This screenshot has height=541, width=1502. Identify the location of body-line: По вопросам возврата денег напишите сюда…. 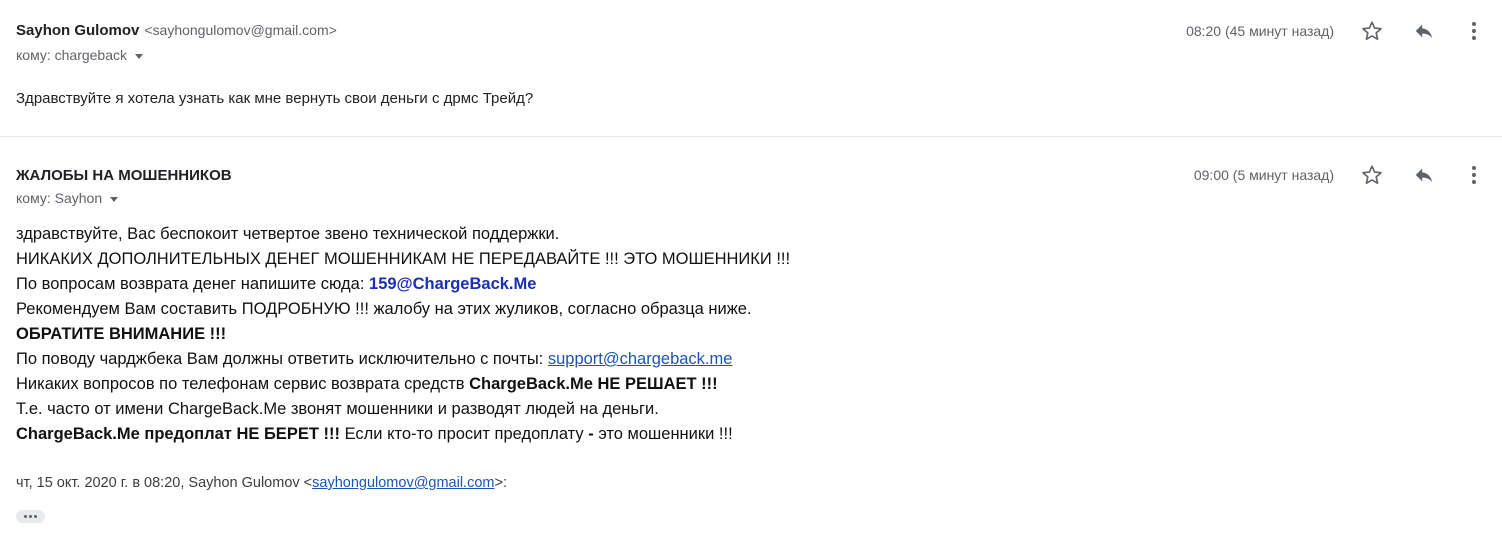
(403, 284).